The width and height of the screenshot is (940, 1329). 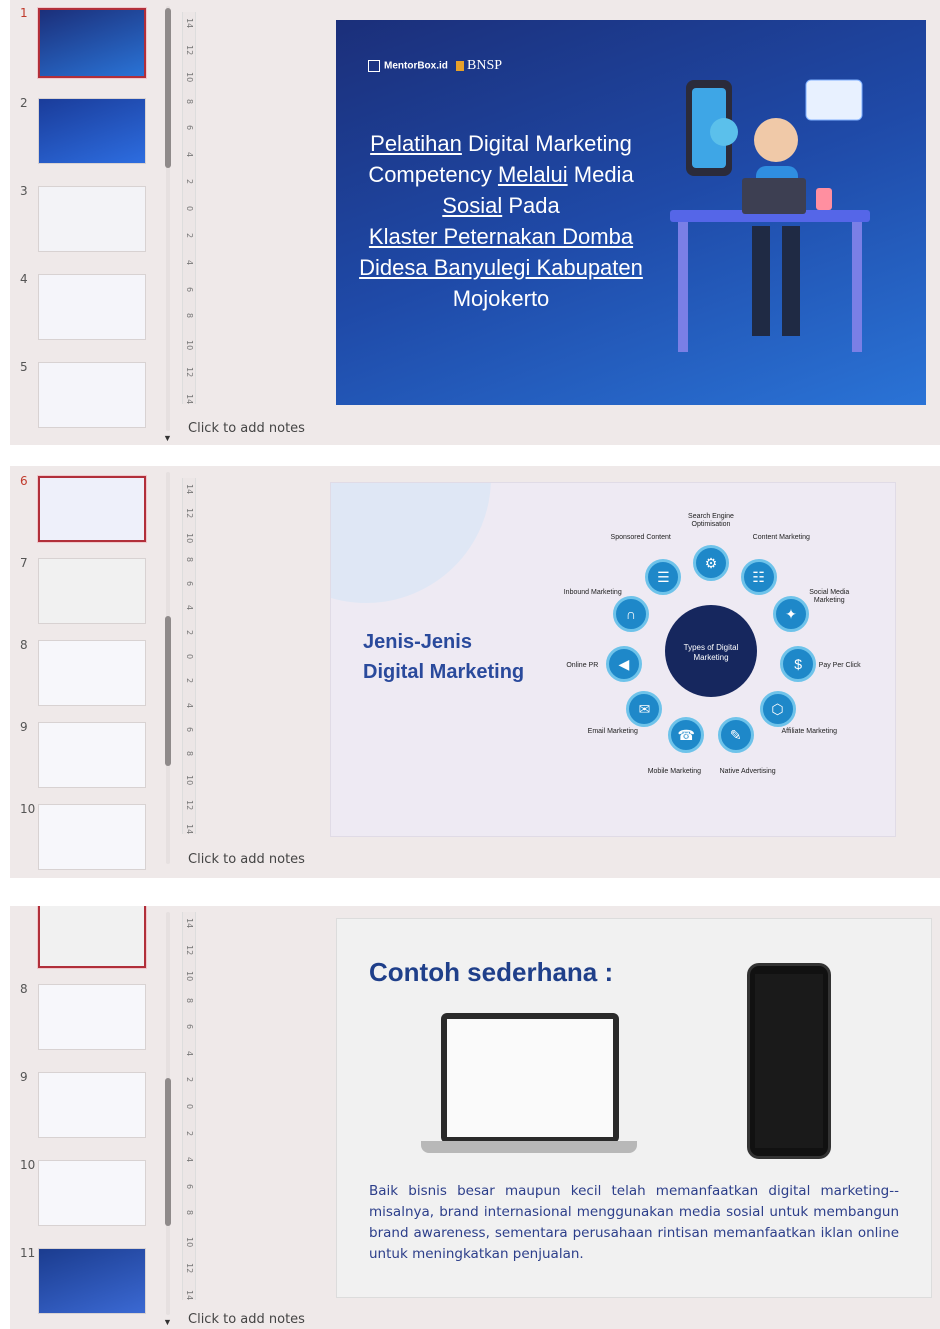 I want to click on slide-number: 7, so click(x=24, y=563).